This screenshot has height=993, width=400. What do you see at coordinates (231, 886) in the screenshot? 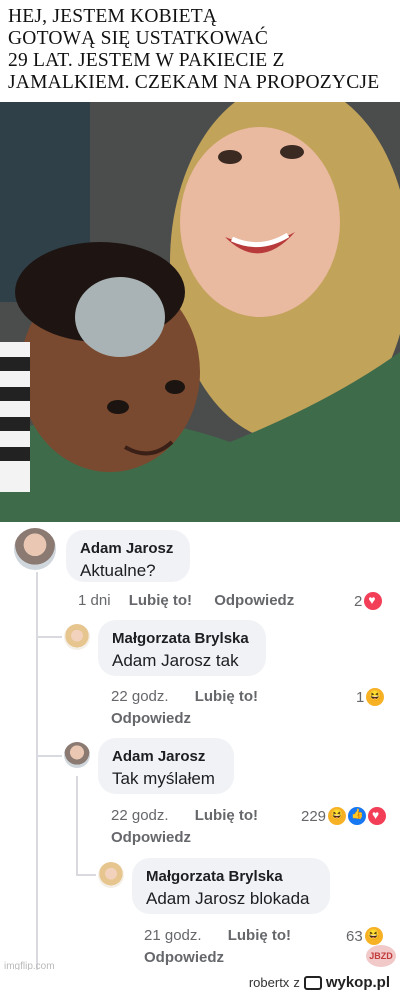
I see `comment-bubble: Małgorzata Brylska Adam Jarosz blokada` at bounding box center [231, 886].